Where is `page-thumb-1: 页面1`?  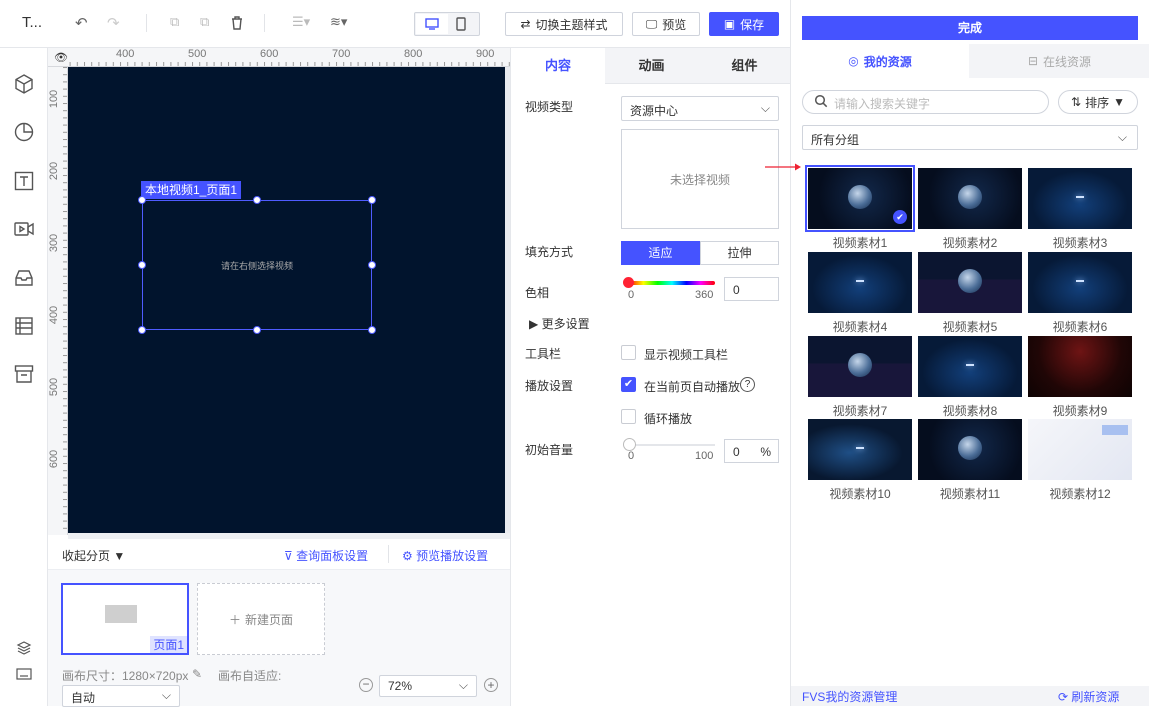
page-thumb-1: 页面1 is located at coordinates (125, 619).